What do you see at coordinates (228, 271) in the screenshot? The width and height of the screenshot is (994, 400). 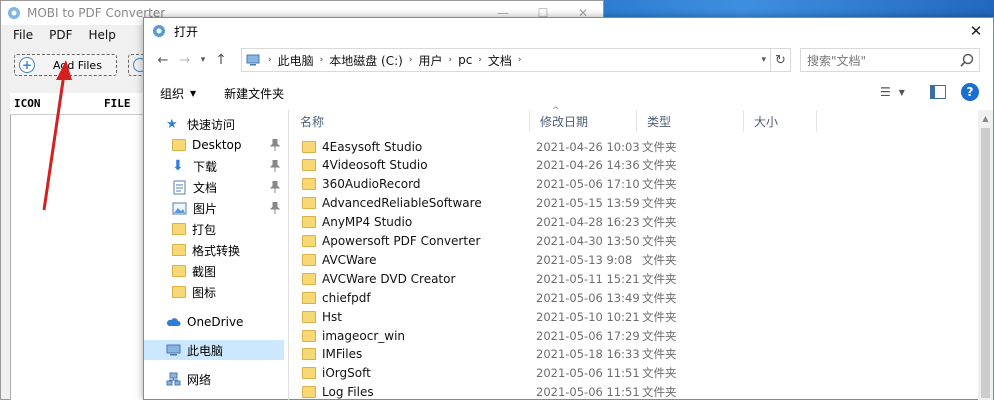 I see `nav-item-screenshots: 截图` at bounding box center [228, 271].